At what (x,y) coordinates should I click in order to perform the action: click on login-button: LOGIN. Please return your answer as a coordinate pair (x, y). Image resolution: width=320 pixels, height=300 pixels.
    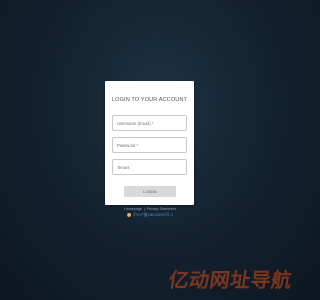
    Looking at the image, I should click on (150, 191).